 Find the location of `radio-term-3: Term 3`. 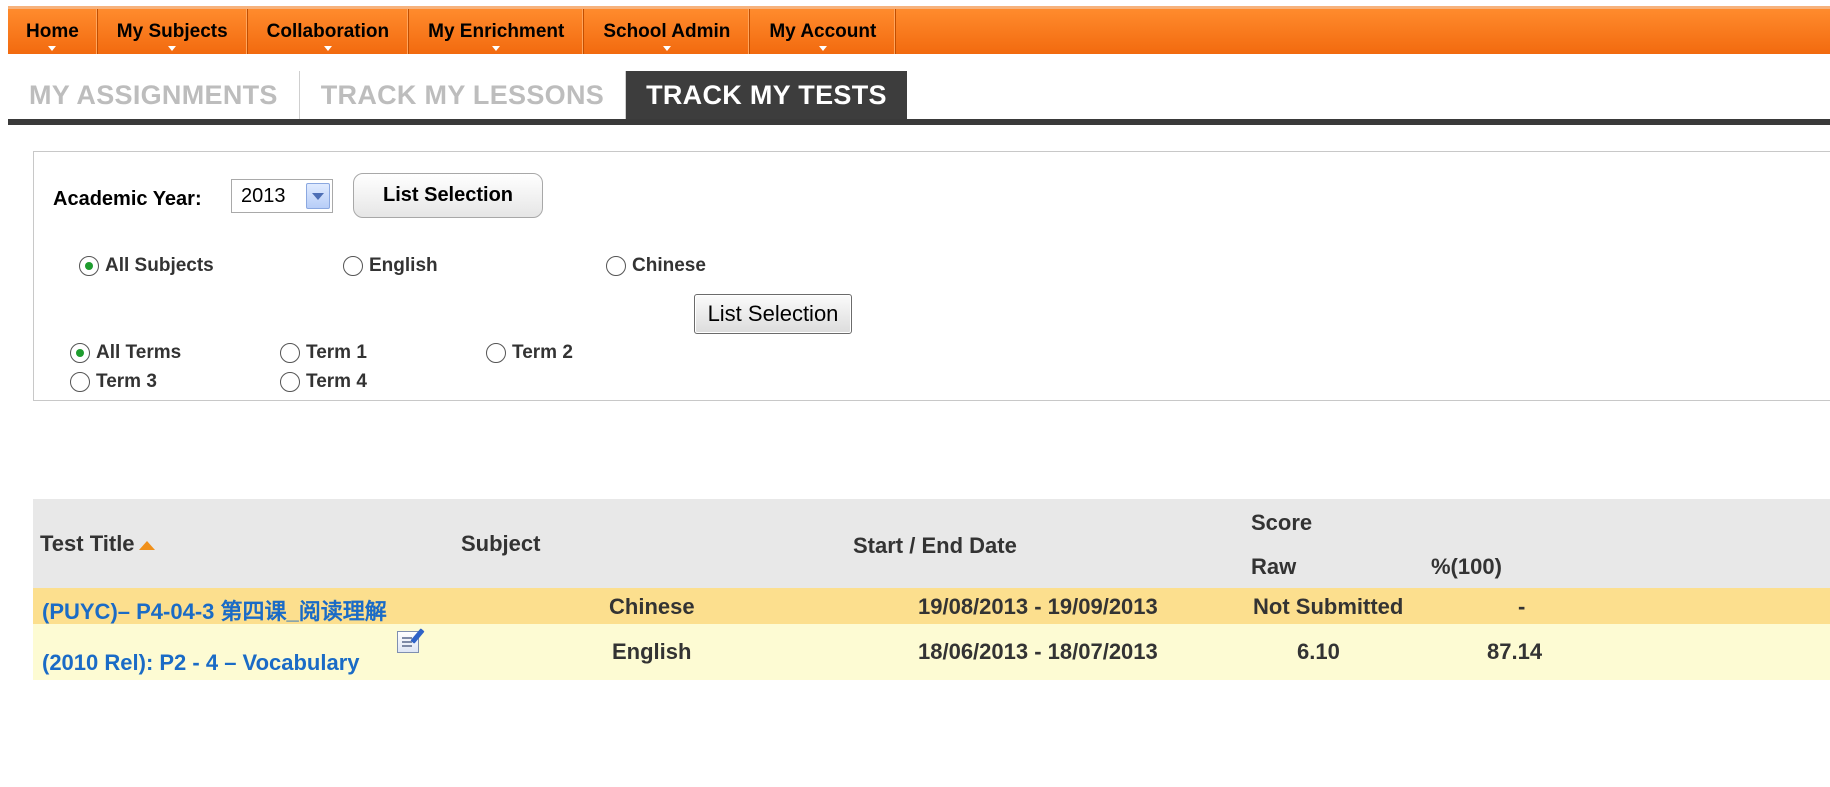

radio-term-3: Term 3 is located at coordinates (113, 382).